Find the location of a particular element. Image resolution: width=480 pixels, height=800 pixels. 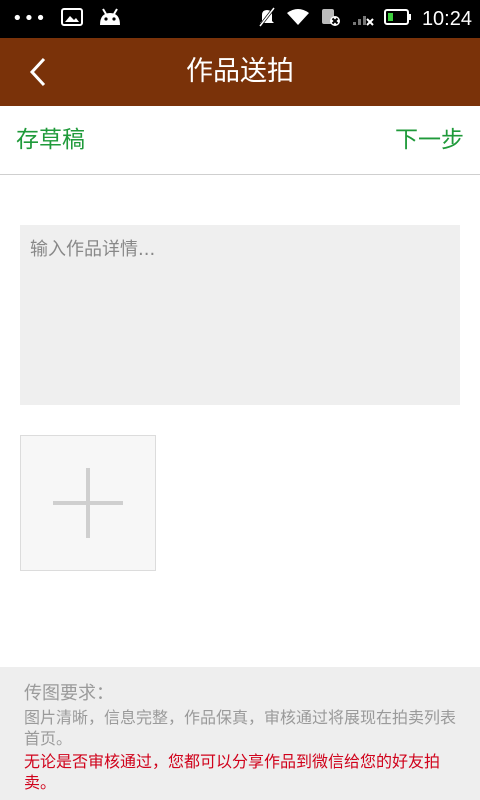

sim-error-icon is located at coordinates (331, 19).